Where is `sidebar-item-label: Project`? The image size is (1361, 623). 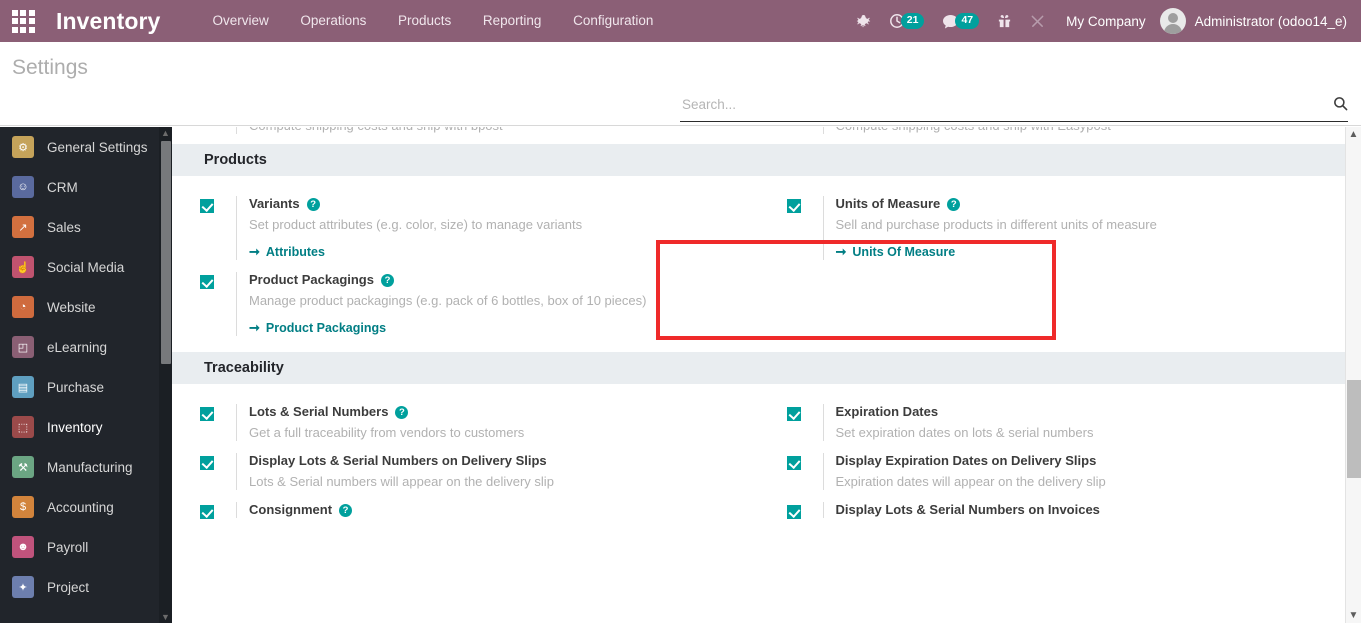
sidebar-item-label: Project is located at coordinates (68, 587).